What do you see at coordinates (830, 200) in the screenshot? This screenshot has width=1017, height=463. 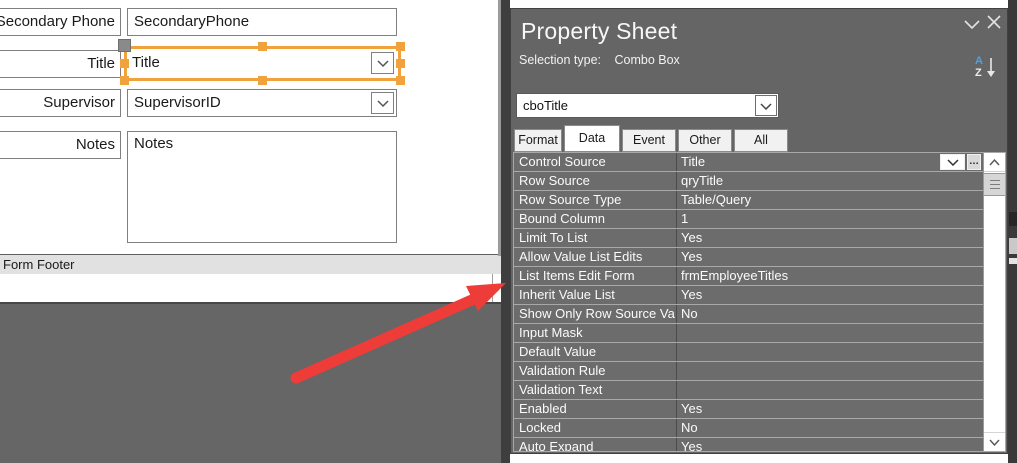 I see `property-value: Table/Query` at bounding box center [830, 200].